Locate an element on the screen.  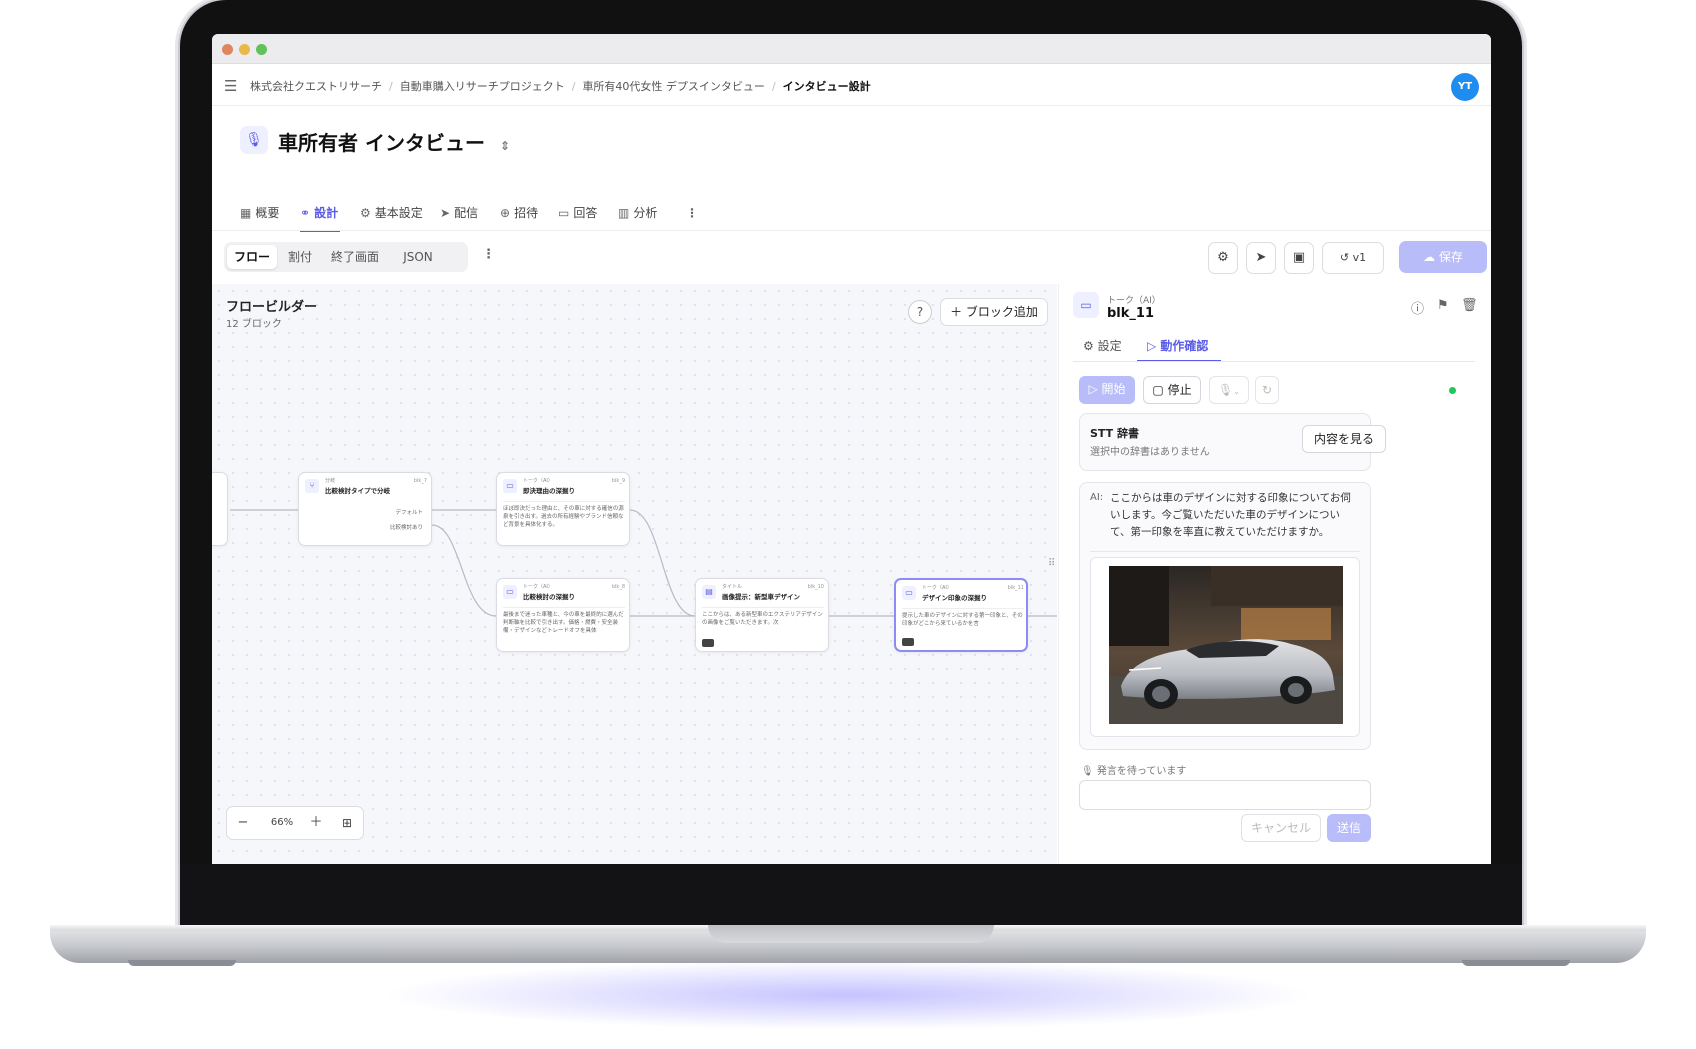
segment-end-screen: 終了画面 is located at coordinates (355, 257).